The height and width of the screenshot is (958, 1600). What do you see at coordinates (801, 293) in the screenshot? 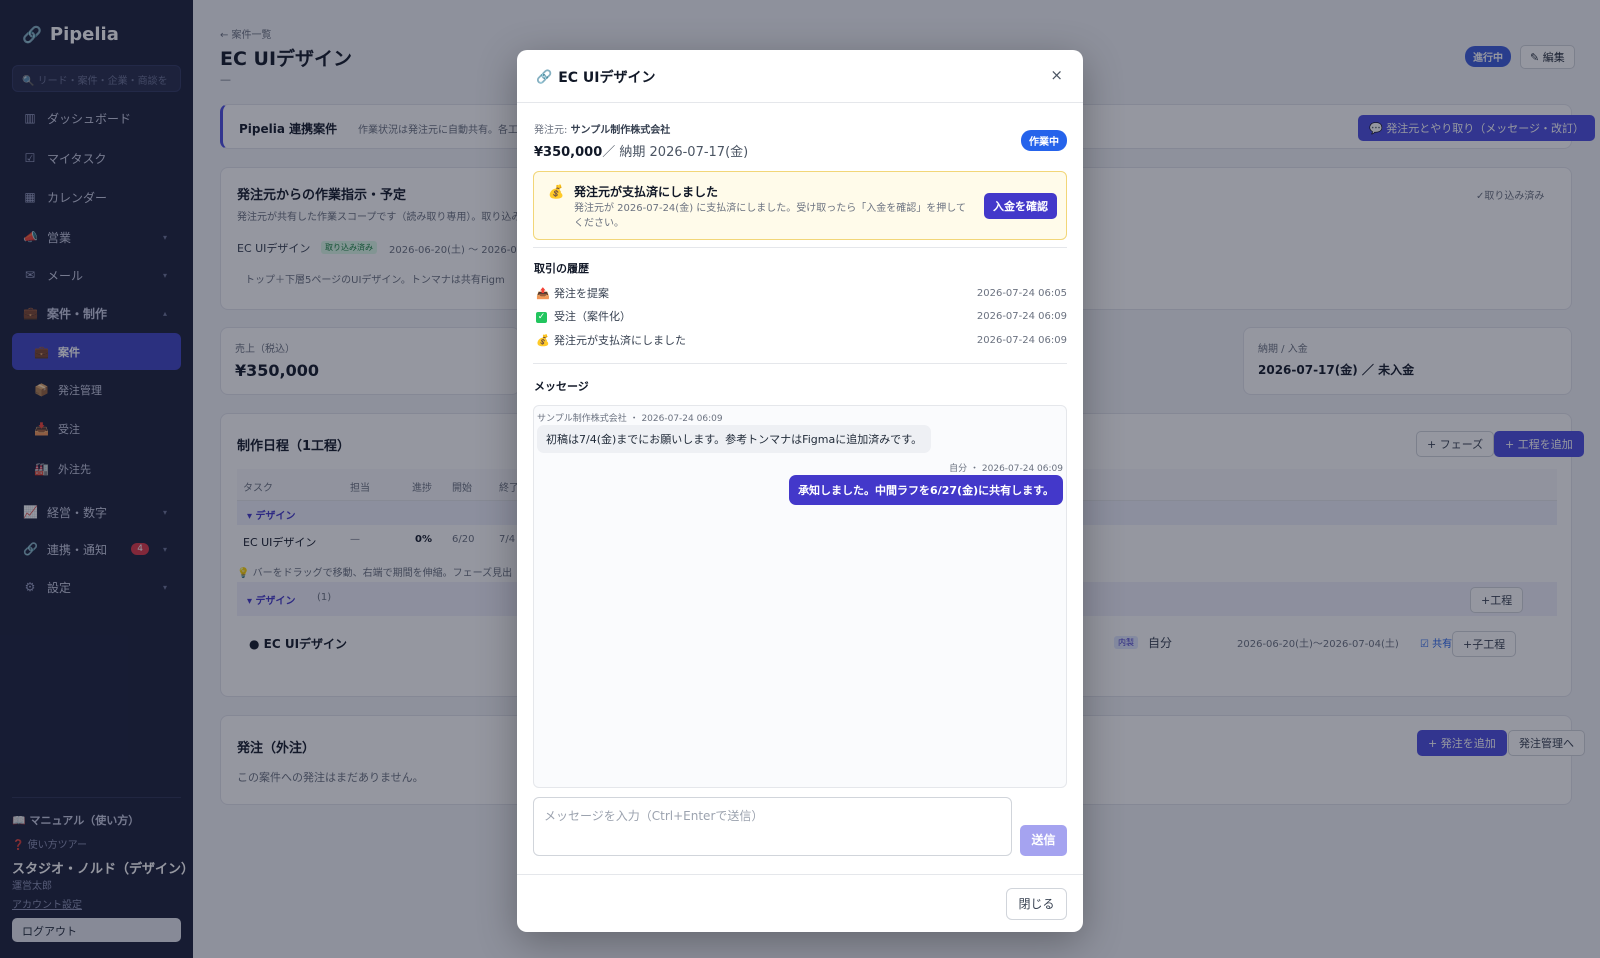
I see `history-item: 📤 発注を提案 2026-07-24 06:05` at bounding box center [801, 293].